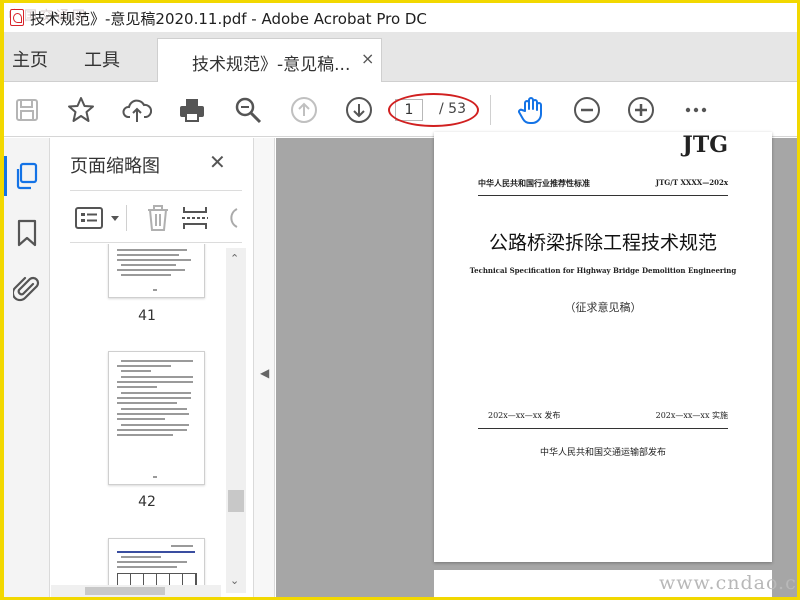 The width and height of the screenshot is (800, 600). Describe the element at coordinates (125, 591) in the screenshot. I see `horizontal-scrollbar-thumb` at that location.